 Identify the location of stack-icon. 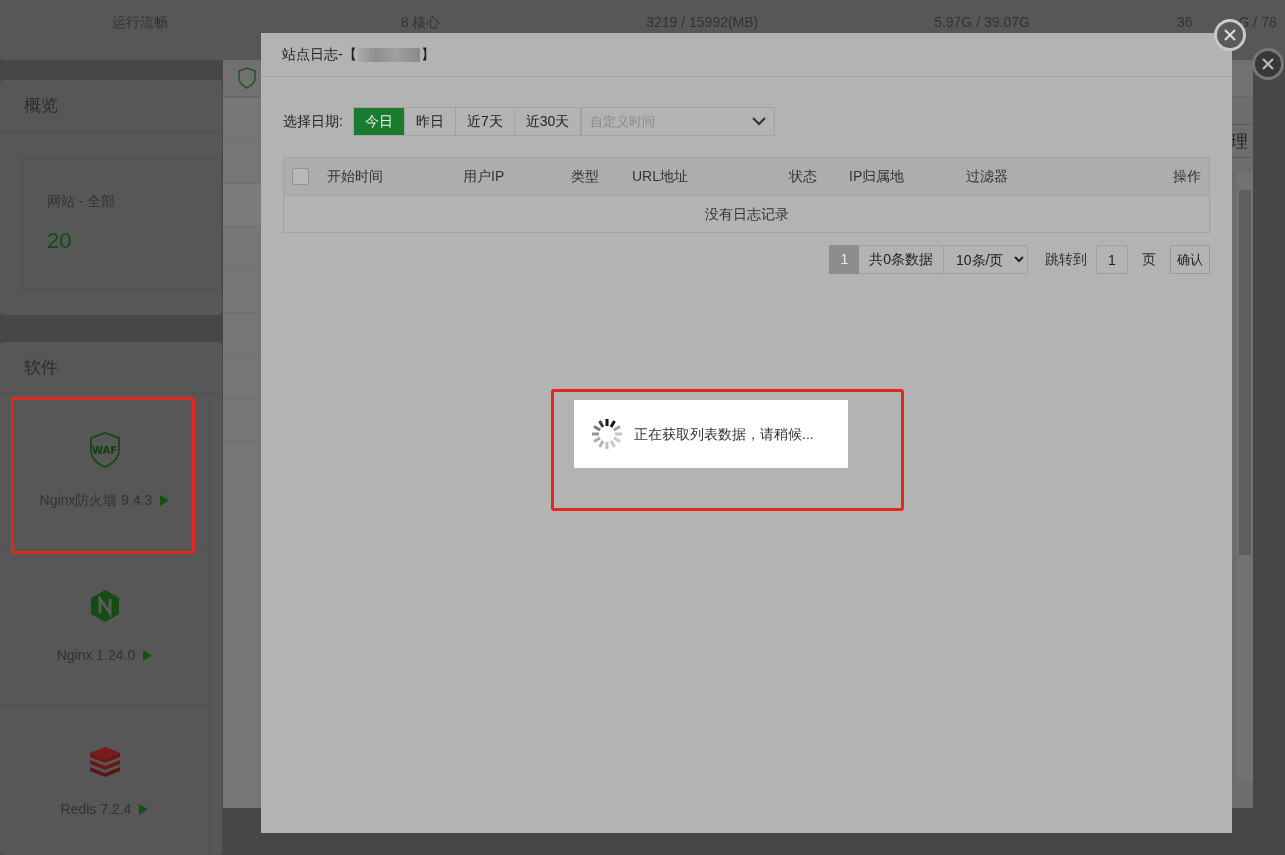
(104, 762).